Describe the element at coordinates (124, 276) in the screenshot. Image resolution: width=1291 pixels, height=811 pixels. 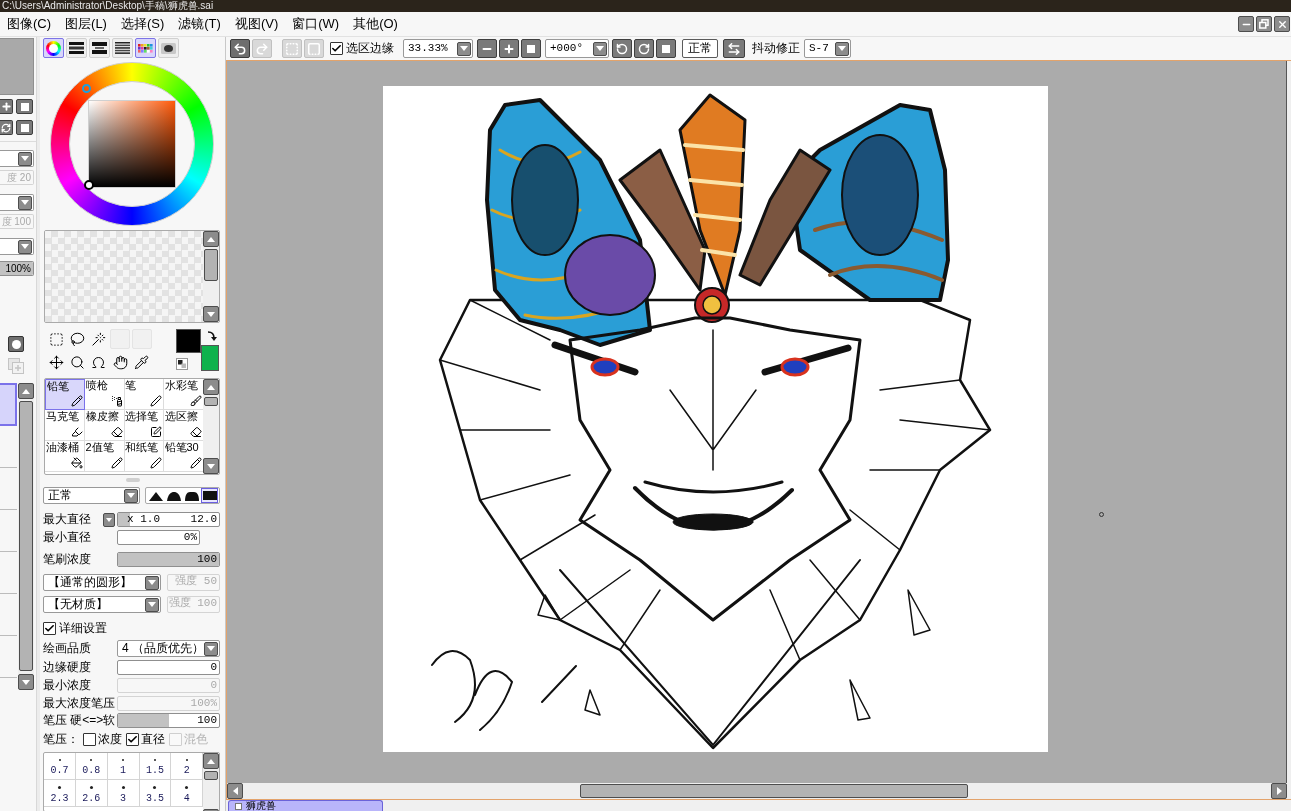
I see `color-swatch-grid` at that location.